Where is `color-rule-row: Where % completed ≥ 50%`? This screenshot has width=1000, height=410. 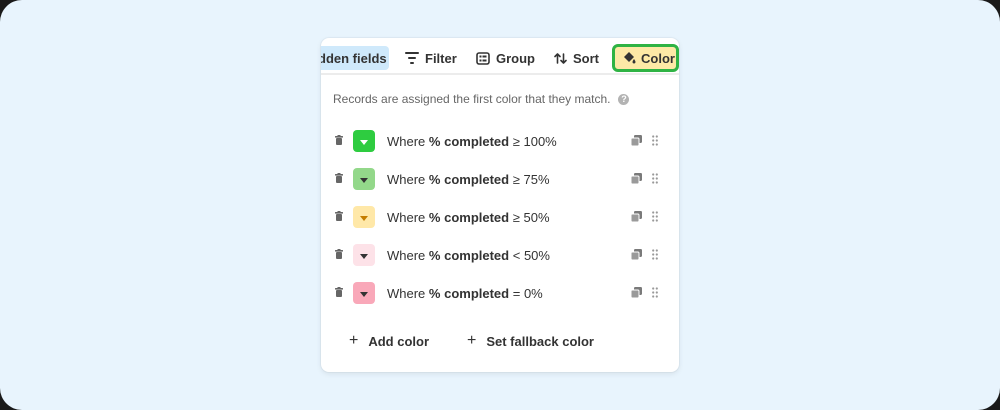 color-rule-row: Where % completed ≥ 50% is located at coordinates (500, 217).